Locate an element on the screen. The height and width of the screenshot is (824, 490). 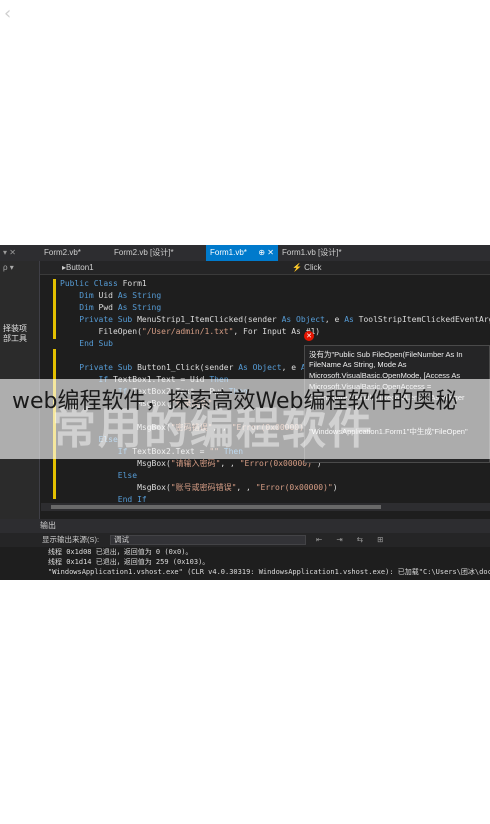
code-line: End Sub is located at coordinates (86, 344).